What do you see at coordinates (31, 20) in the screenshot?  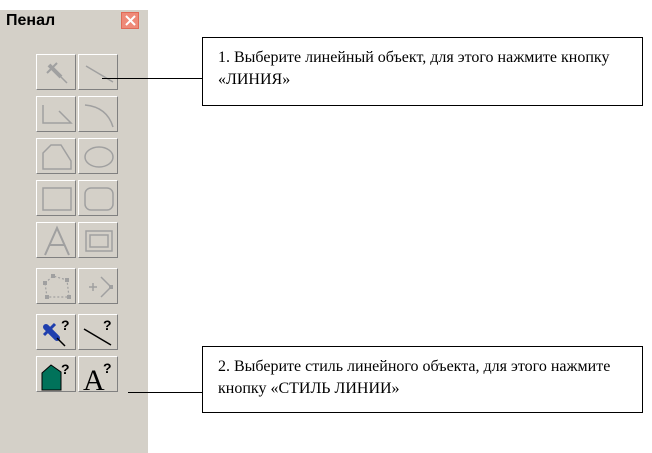 I see `panel-title: Пенал` at bounding box center [31, 20].